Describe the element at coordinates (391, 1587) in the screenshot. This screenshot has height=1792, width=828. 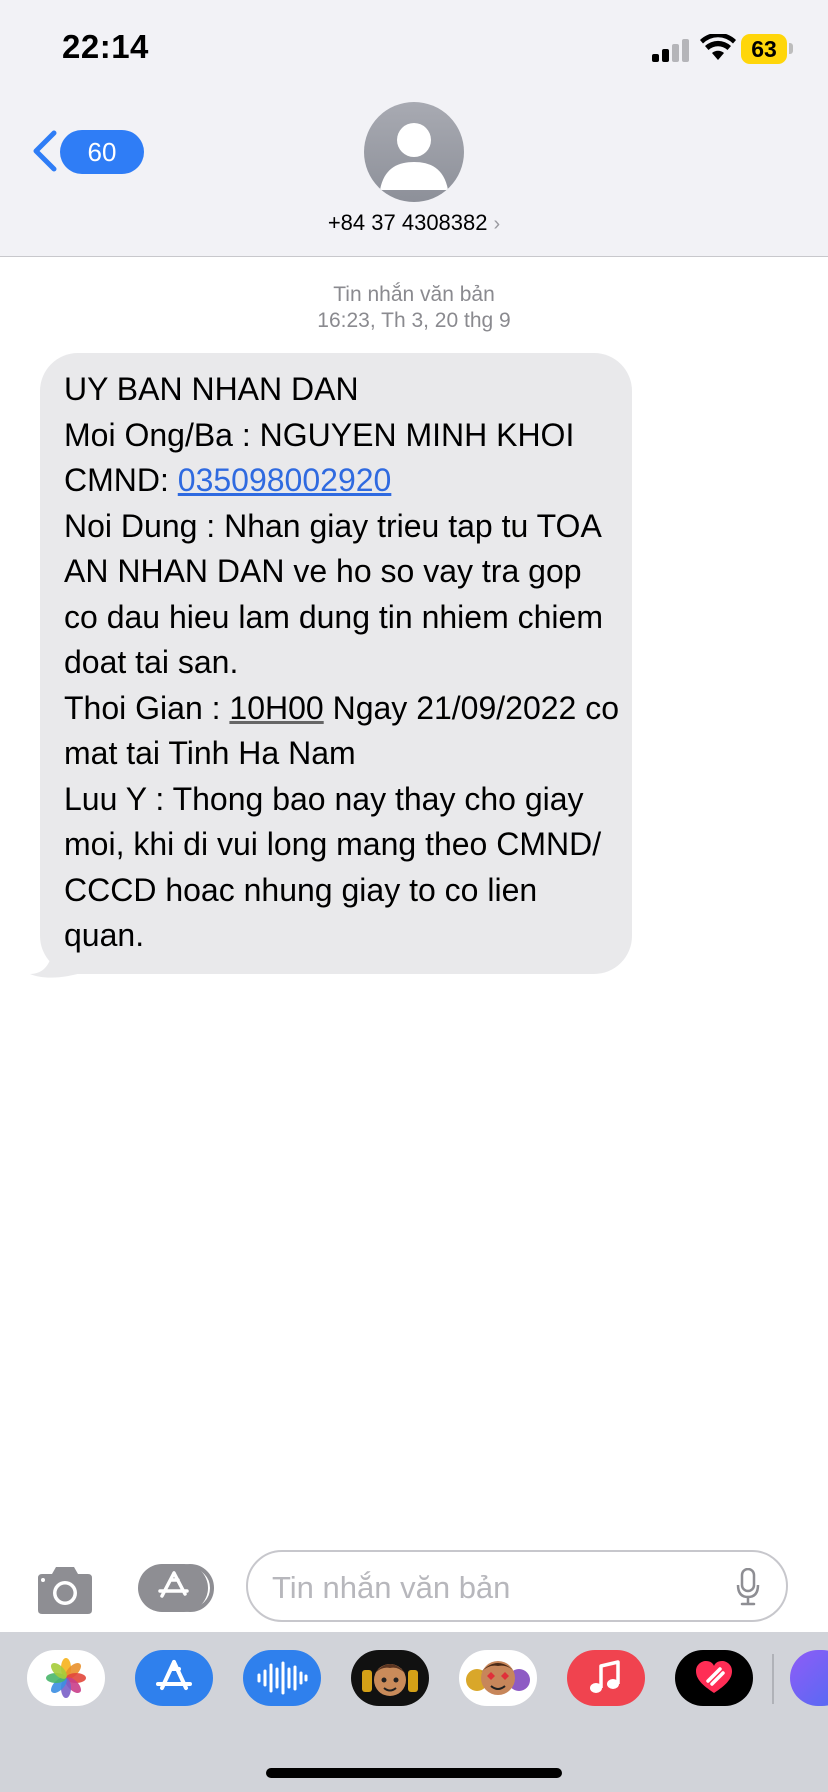
I see `message-input-placeholder: Tin nhắn văn bản` at that location.